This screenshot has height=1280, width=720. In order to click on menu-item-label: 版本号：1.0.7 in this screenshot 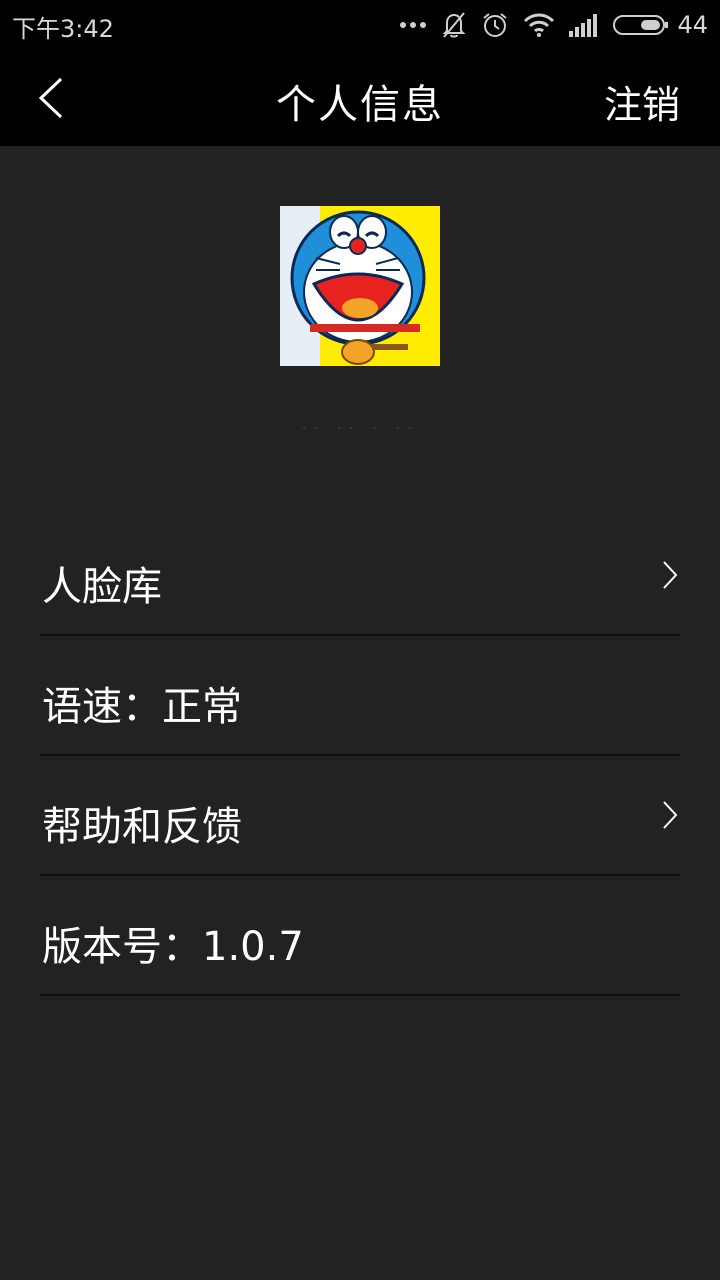, I will do `click(173, 947)`.